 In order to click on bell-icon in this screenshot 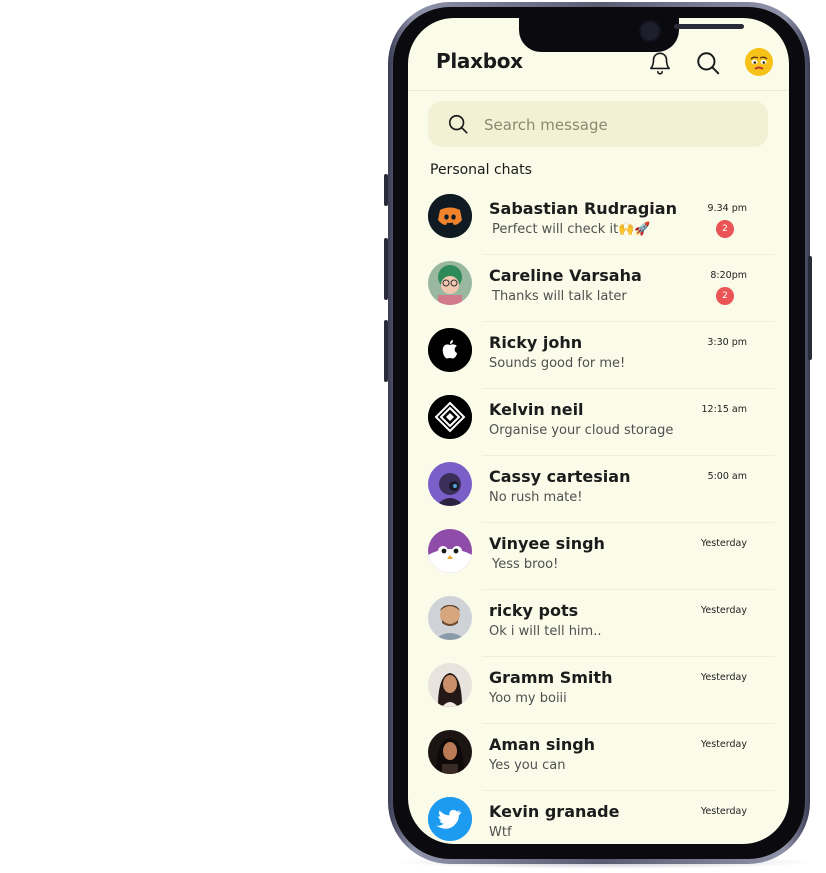, I will do `click(660, 63)`.